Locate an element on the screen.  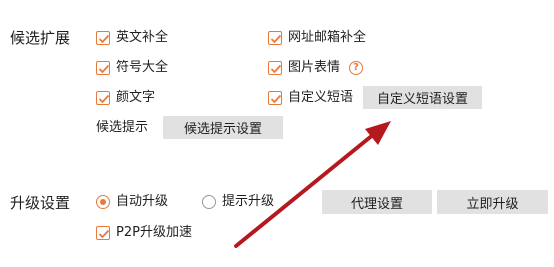
checkbox-kaomoji is located at coordinates (103, 98).